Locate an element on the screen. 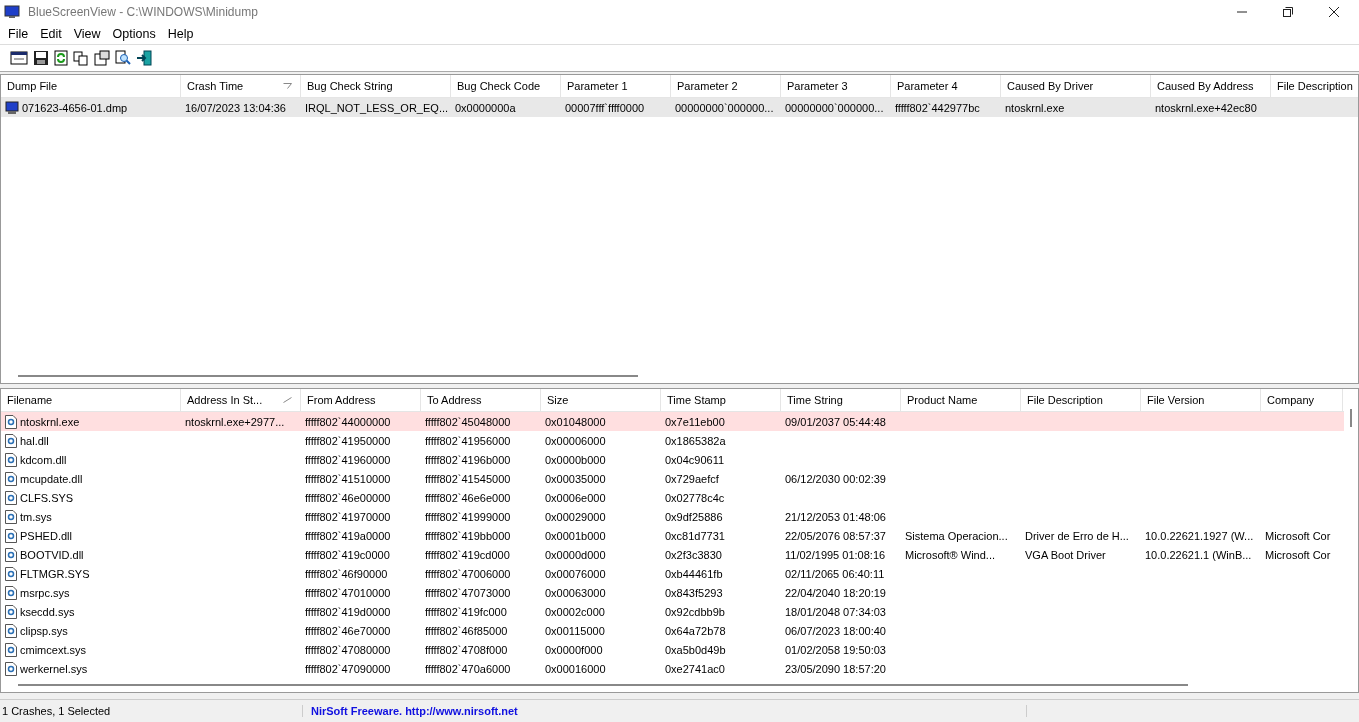 The height and width of the screenshot is (722, 1359). driver-row: mcupdate.dll fffff802`41510000 fffff802`41545000 0x00035000 0x729aefcf 06/12/2030 00:02:39 is located at coordinates (672, 478).